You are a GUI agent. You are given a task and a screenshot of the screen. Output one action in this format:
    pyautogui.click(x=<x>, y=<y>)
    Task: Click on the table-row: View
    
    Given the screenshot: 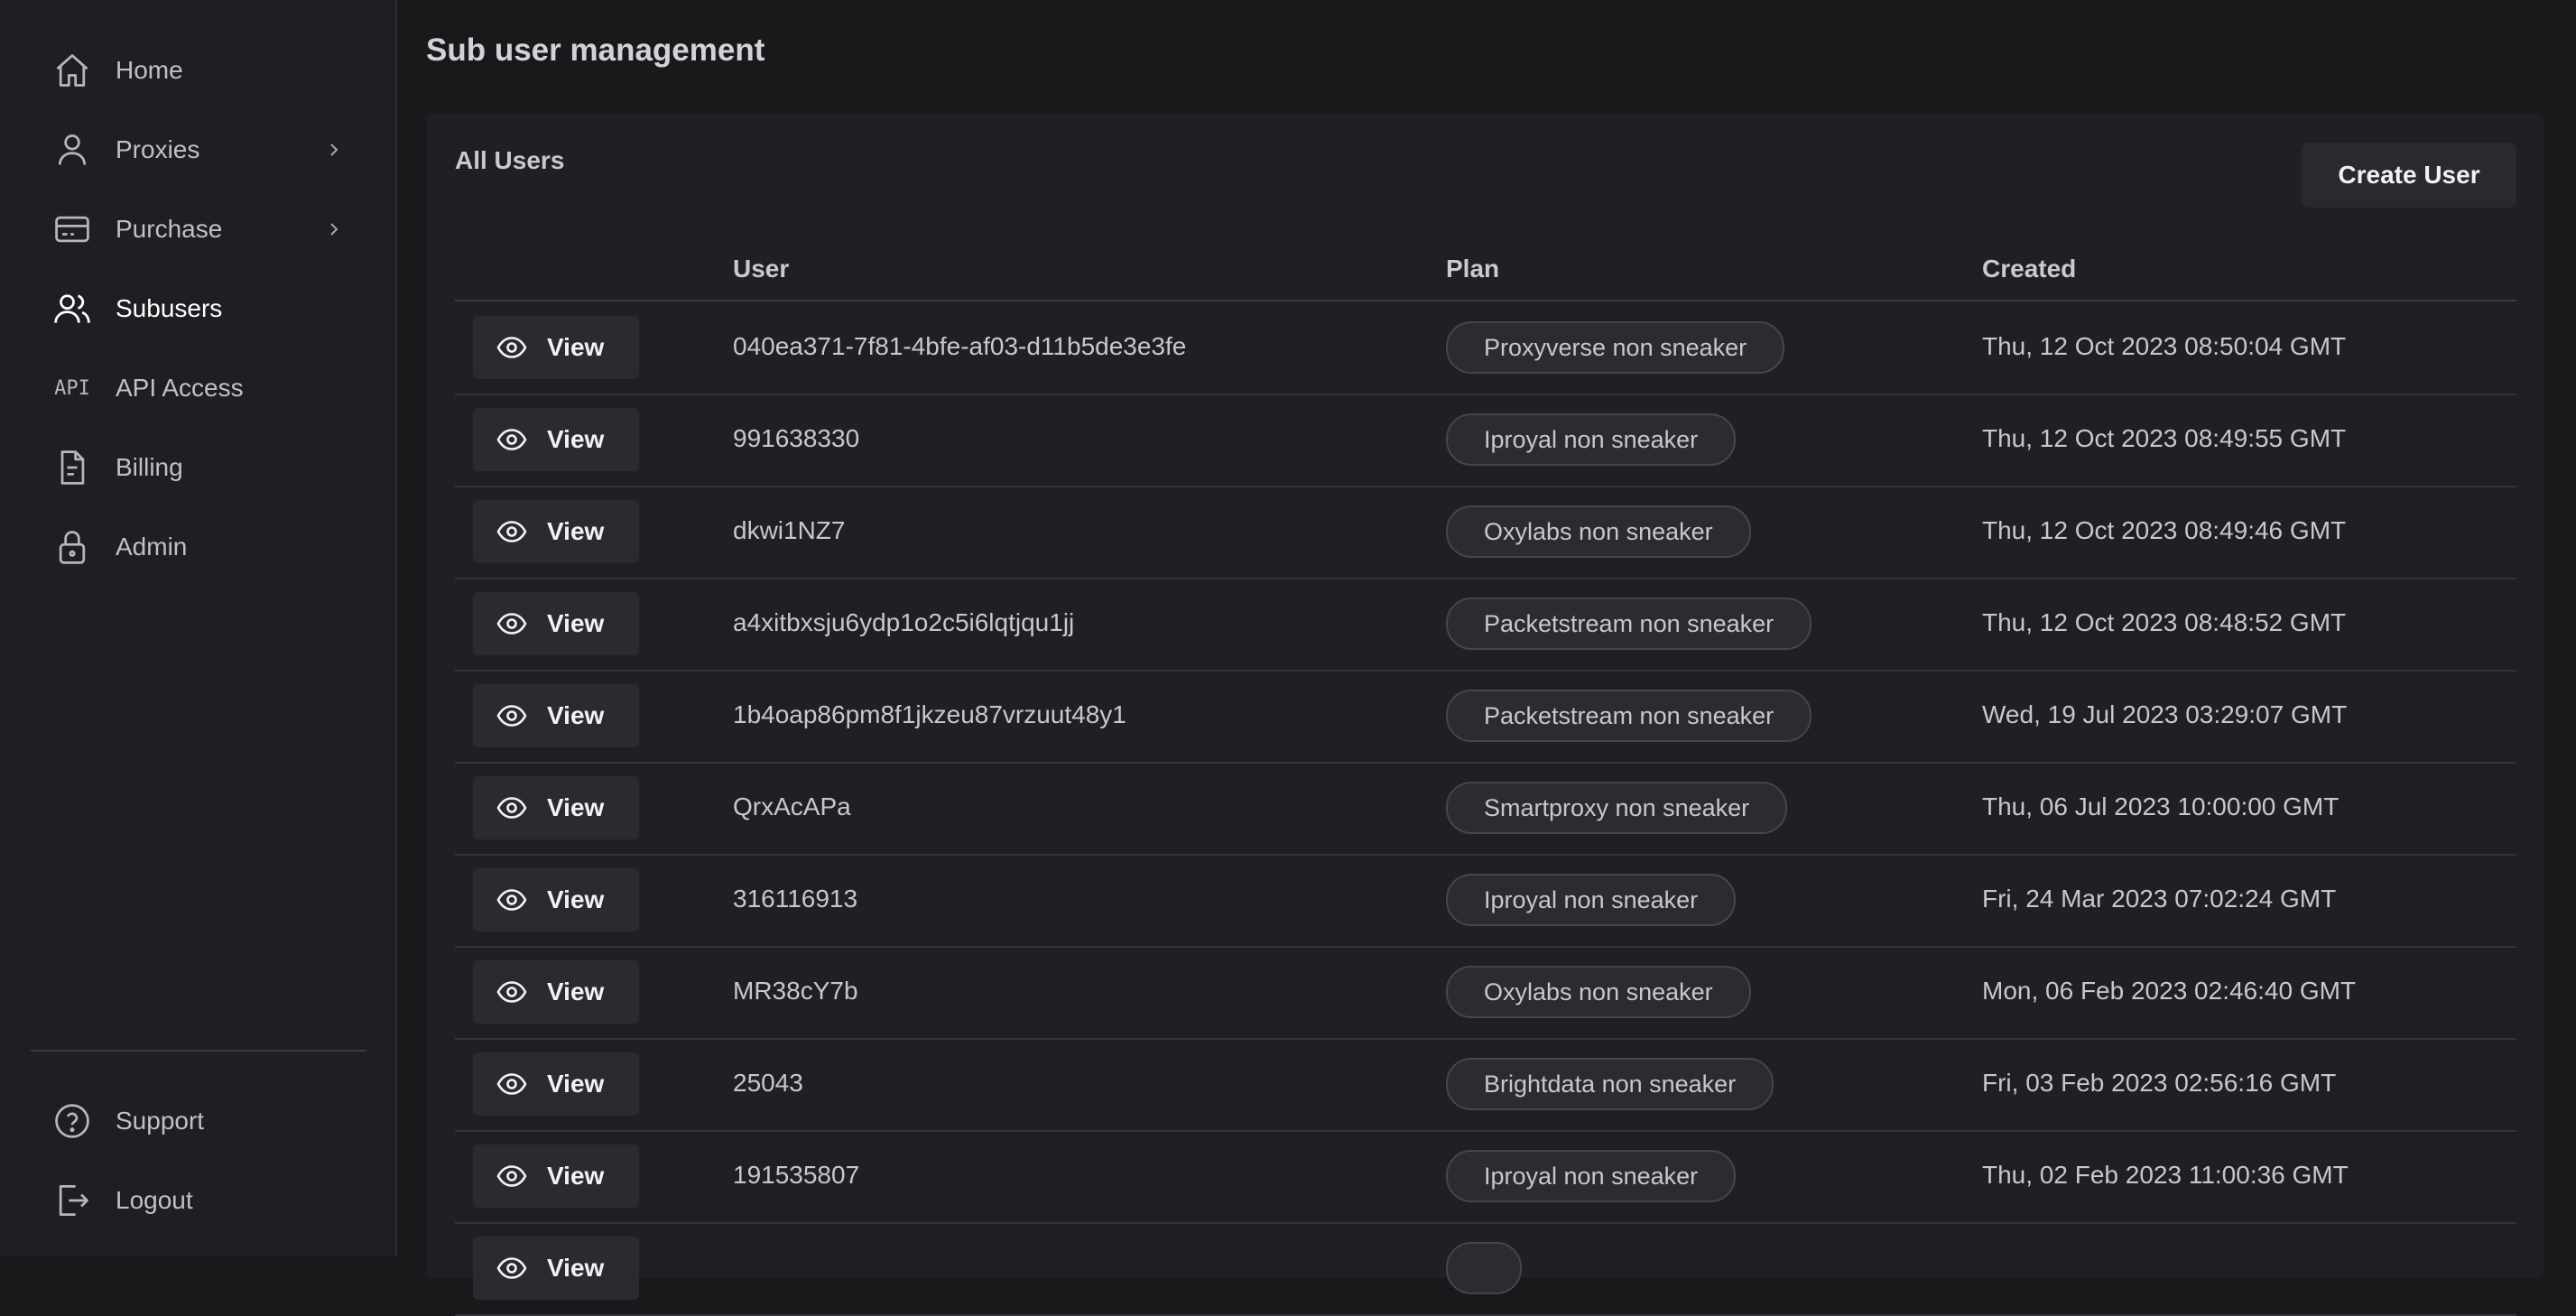 What is the action you would take?
    pyautogui.click(x=1485, y=1269)
    